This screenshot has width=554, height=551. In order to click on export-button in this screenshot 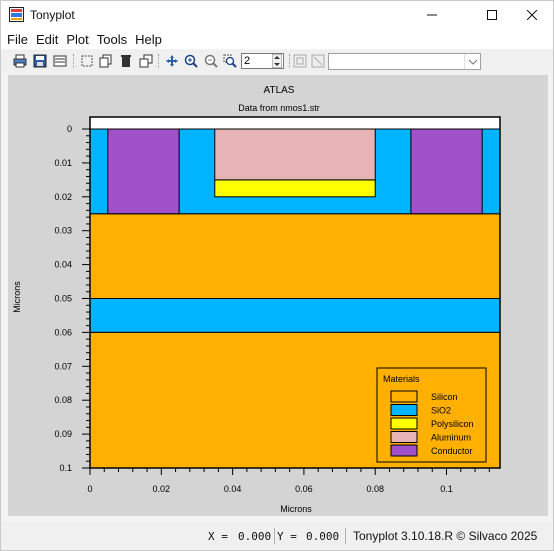, I will do `click(60, 61)`.